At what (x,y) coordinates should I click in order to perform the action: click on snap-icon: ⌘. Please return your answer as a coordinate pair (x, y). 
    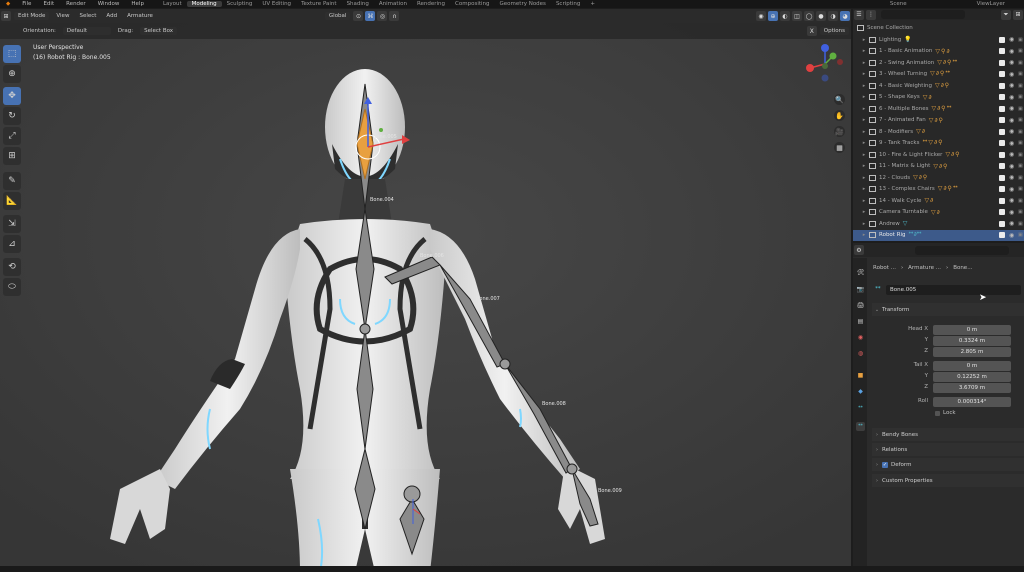
    Looking at the image, I should click on (370, 16).